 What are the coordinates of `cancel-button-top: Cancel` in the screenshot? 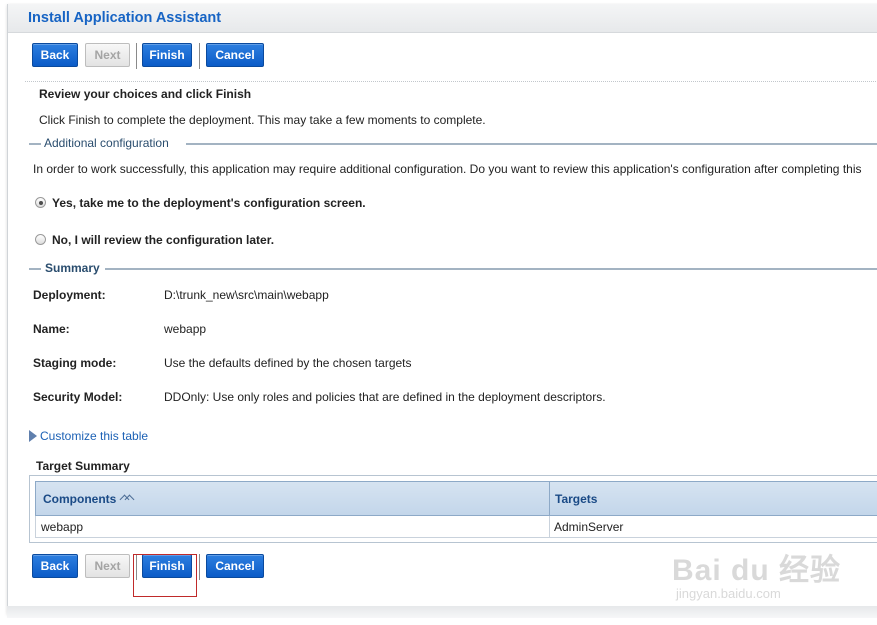 It's located at (235, 55).